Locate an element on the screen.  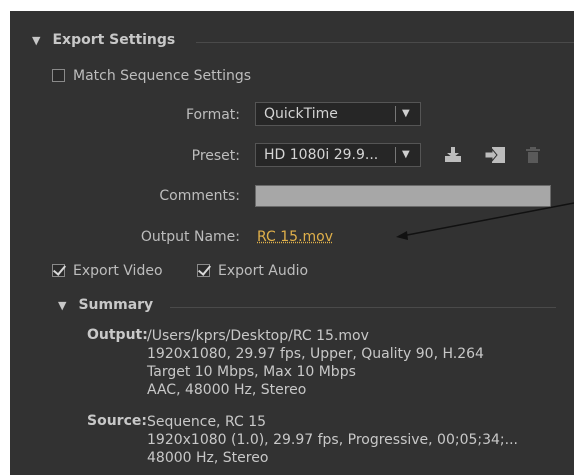
annotation-arrow is located at coordinates (485, 221).